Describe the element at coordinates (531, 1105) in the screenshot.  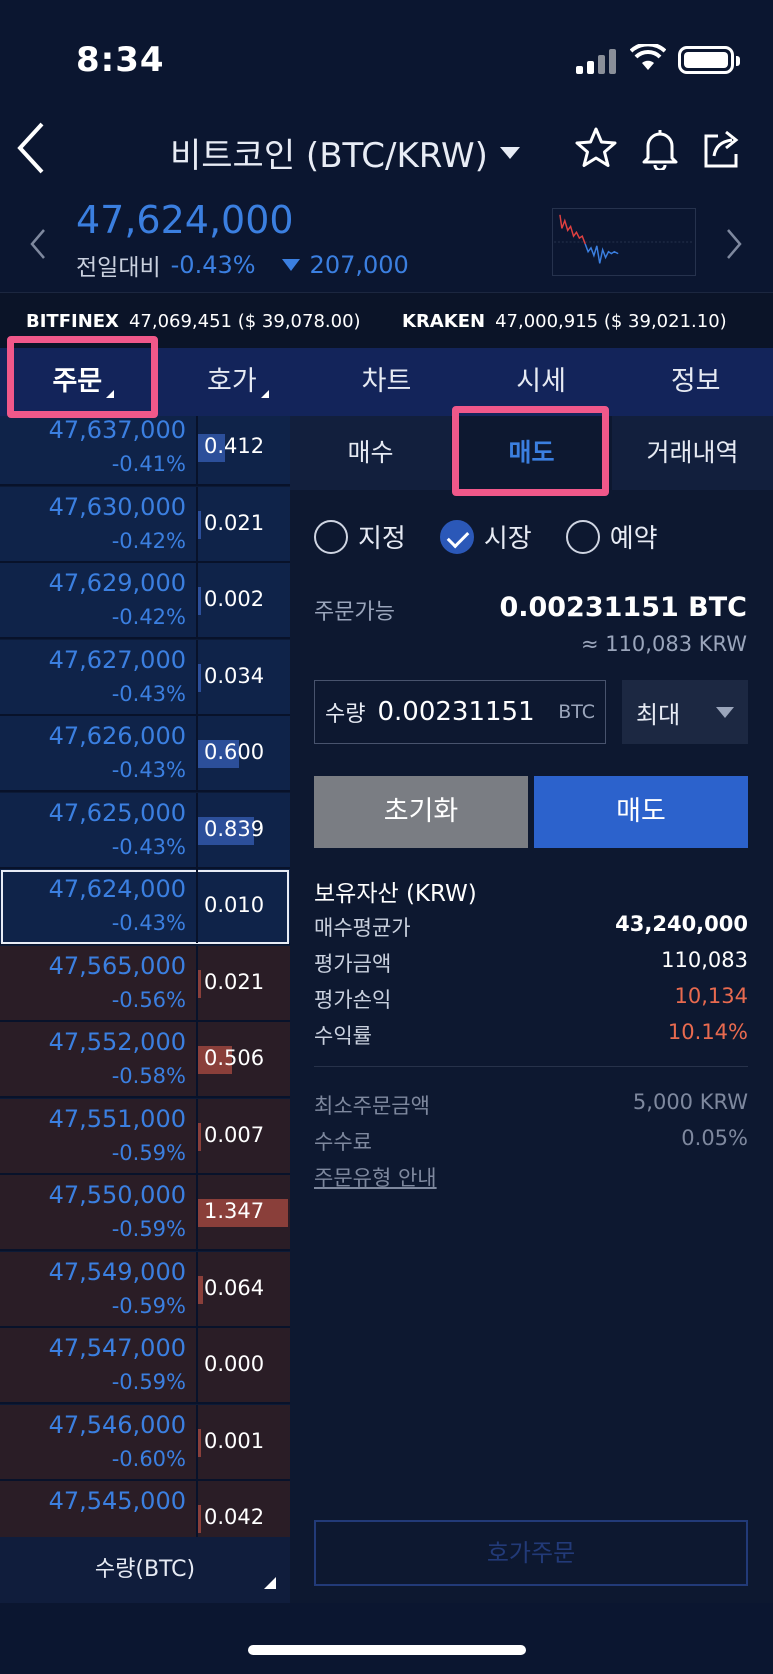
I see `min-order-row: 최소주문금액 5,000 KRW` at that location.